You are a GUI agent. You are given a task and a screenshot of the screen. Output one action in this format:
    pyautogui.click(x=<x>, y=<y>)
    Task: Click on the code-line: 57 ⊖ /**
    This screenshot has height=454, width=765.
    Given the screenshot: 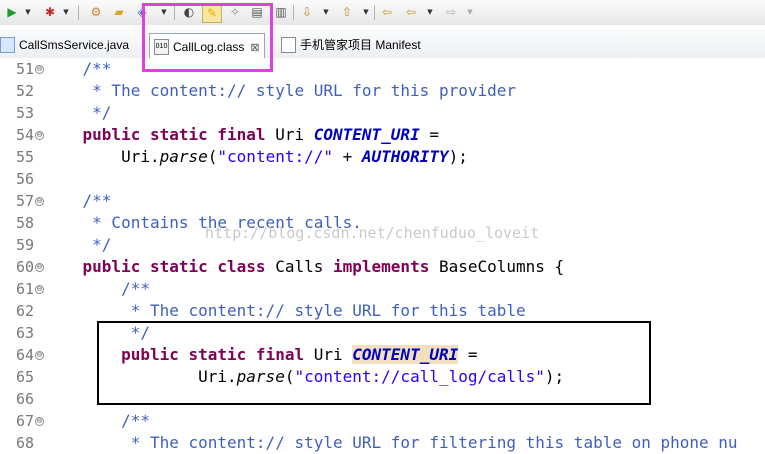 What is the action you would take?
    pyautogui.click(x=382, y=201)
    